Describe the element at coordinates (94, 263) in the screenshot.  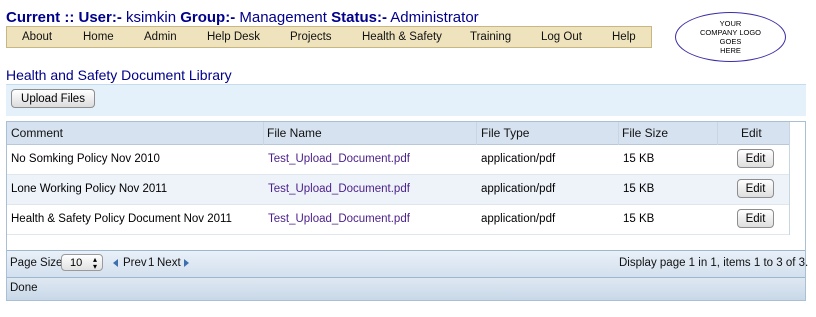
I see `select-updown-icon: ▴ ▾` at that location.